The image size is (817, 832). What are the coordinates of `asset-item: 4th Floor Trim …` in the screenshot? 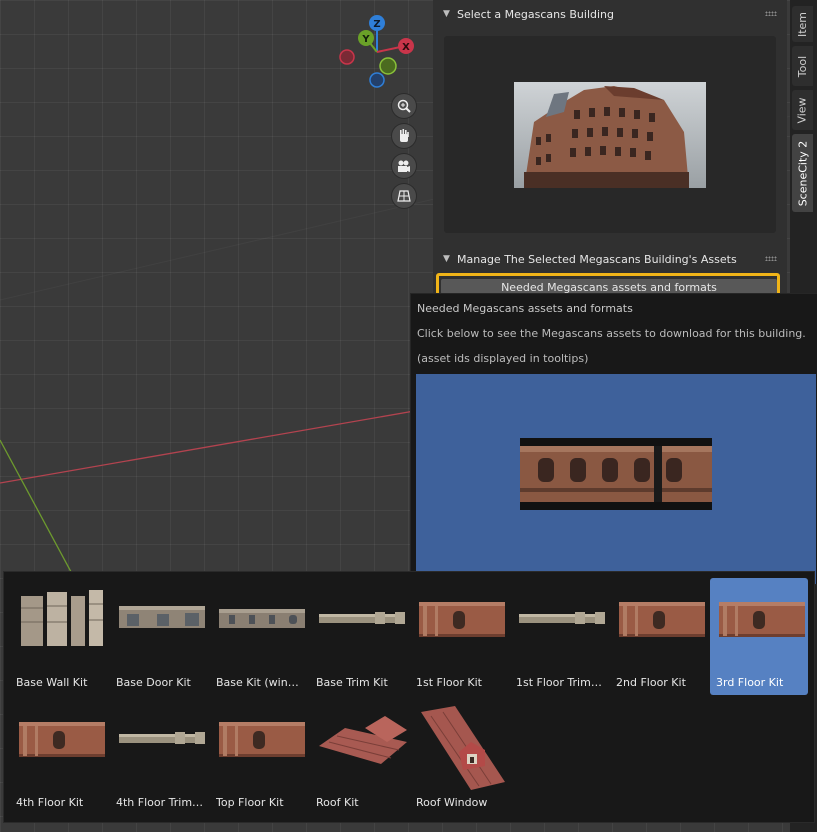 It's located at (159, 756).